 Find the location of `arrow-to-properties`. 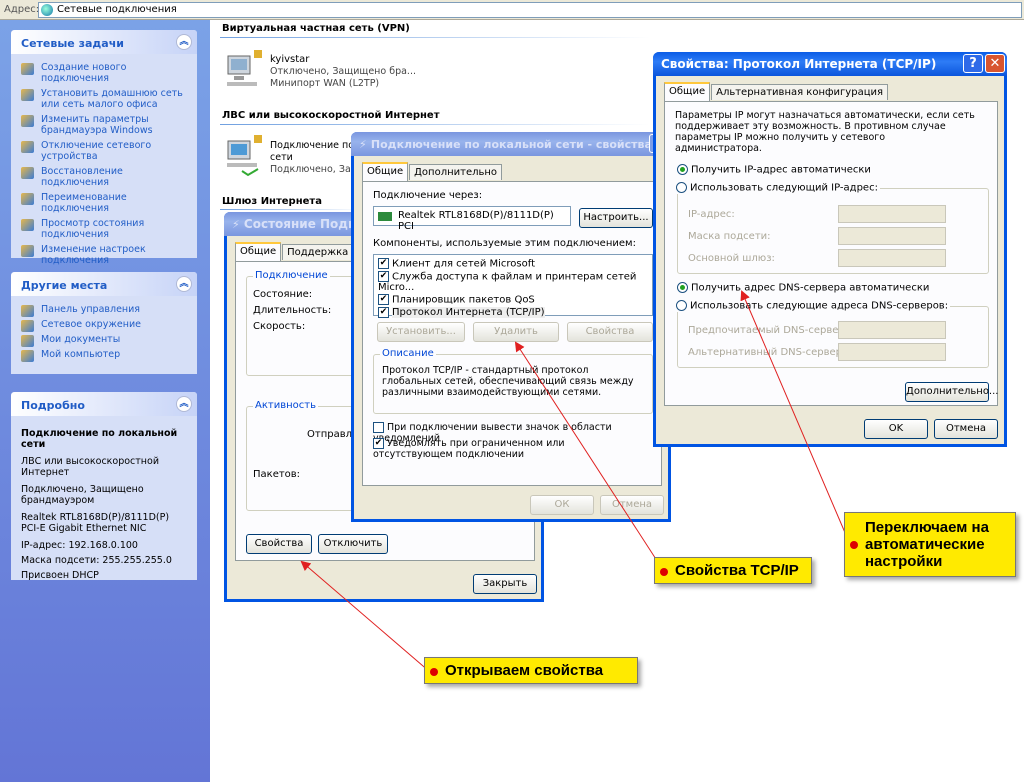

arrow-to-properties is located at coordinates (365, 616).